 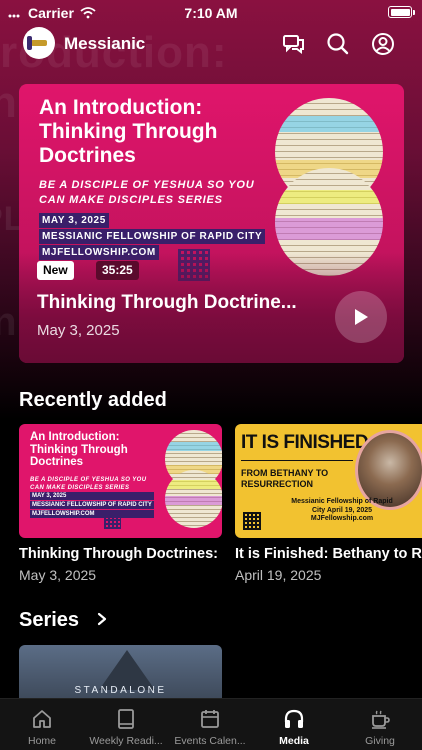 What do you see at coordinates (380, 741) in the screenshot?
I see `tab-label: Giving` at bounding box center [380, 741].